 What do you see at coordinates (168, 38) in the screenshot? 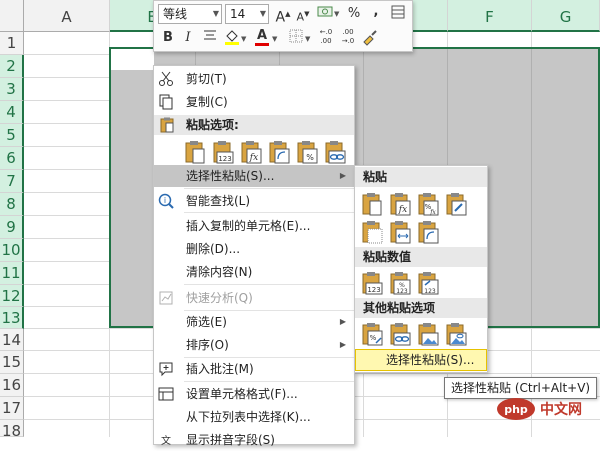
I see `bold-button: B` at bounding box center [168, 38].